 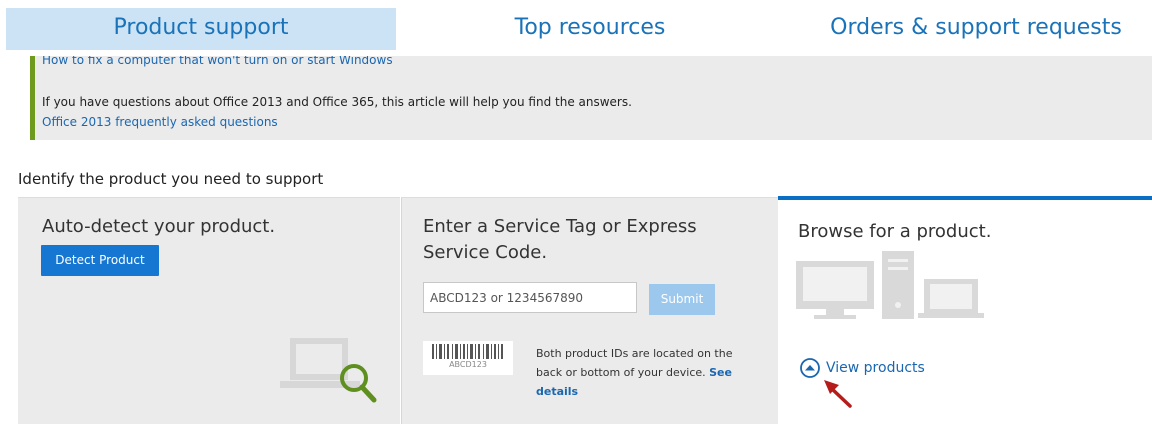 I want to click on auto-detect-title: Auto-detect your product., so click(x=159, y=226).